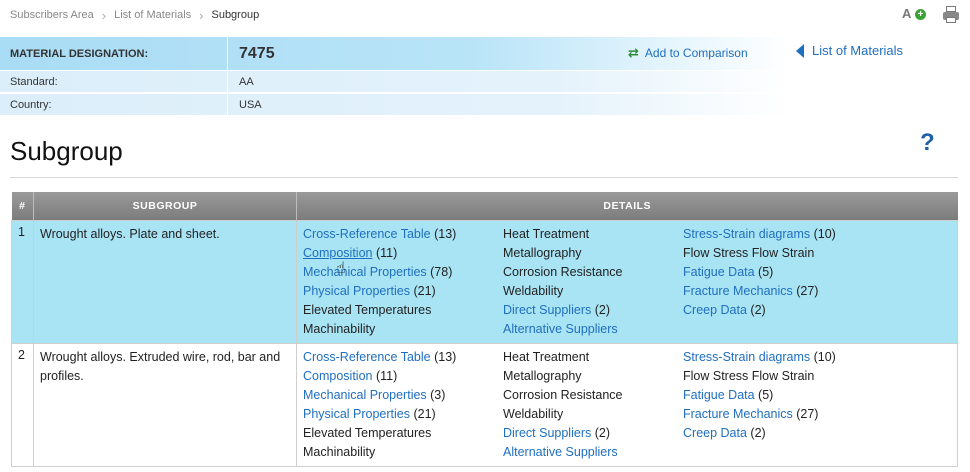  I want to click on country-value: USA, so click(250, 104).